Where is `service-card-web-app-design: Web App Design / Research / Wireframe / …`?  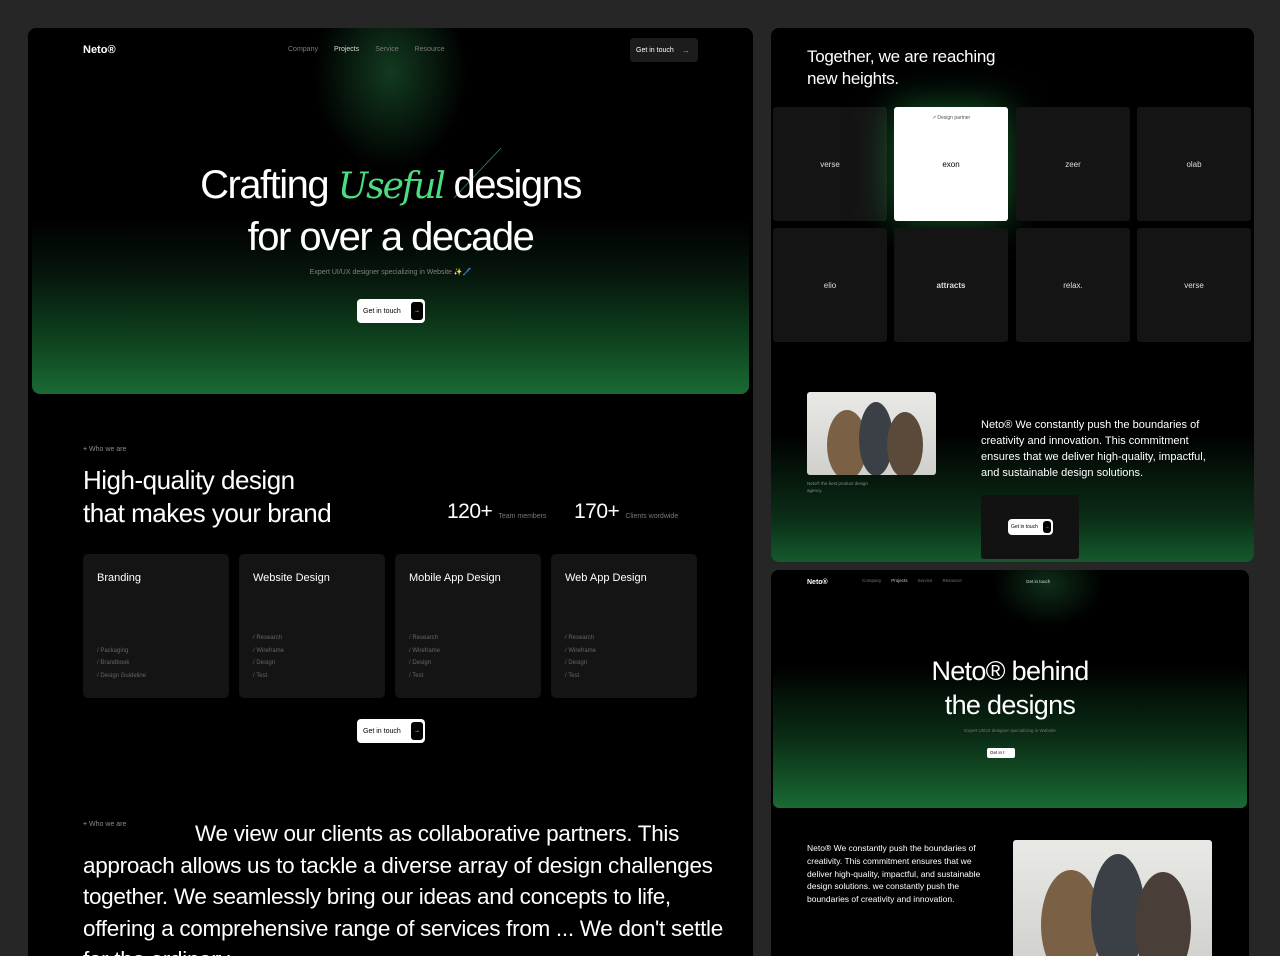
service-card-web-app-design: Web App Design / Research / Wireframe / … is located at coordinates (624, 626).